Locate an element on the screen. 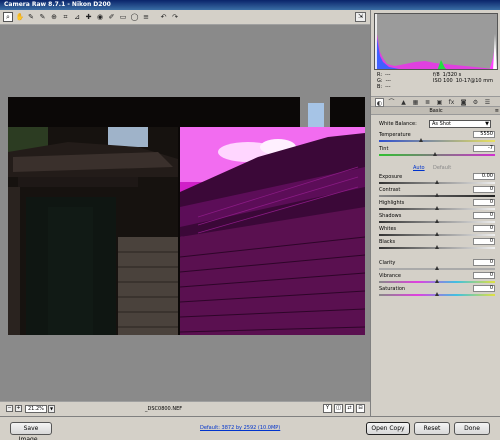 The width and height of the screenshot is (500, 440). canvas-status-bar: − + 21.2% ▼ _DSC0800.NEF Y ◫ ⇄ ⊟ is located at coordinates (185, 408).